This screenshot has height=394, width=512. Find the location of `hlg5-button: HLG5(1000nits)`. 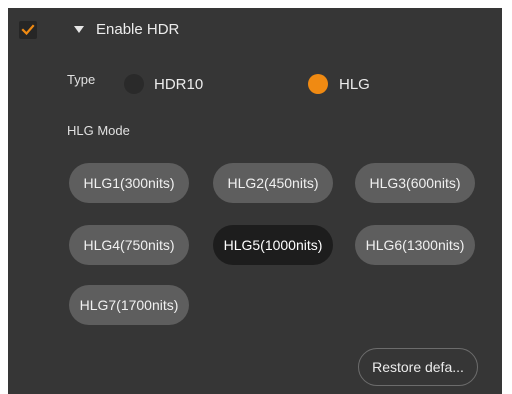

hlg5-button: HLG5(1000nits) is located at coordinates (273, 245).